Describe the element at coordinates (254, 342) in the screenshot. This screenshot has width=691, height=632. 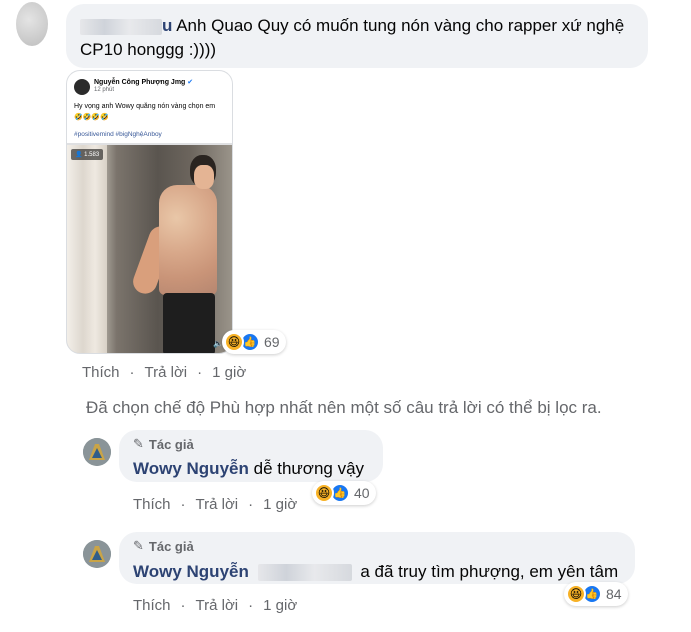
I see `top-comment-reactions: 😆 👍 69` at that location.